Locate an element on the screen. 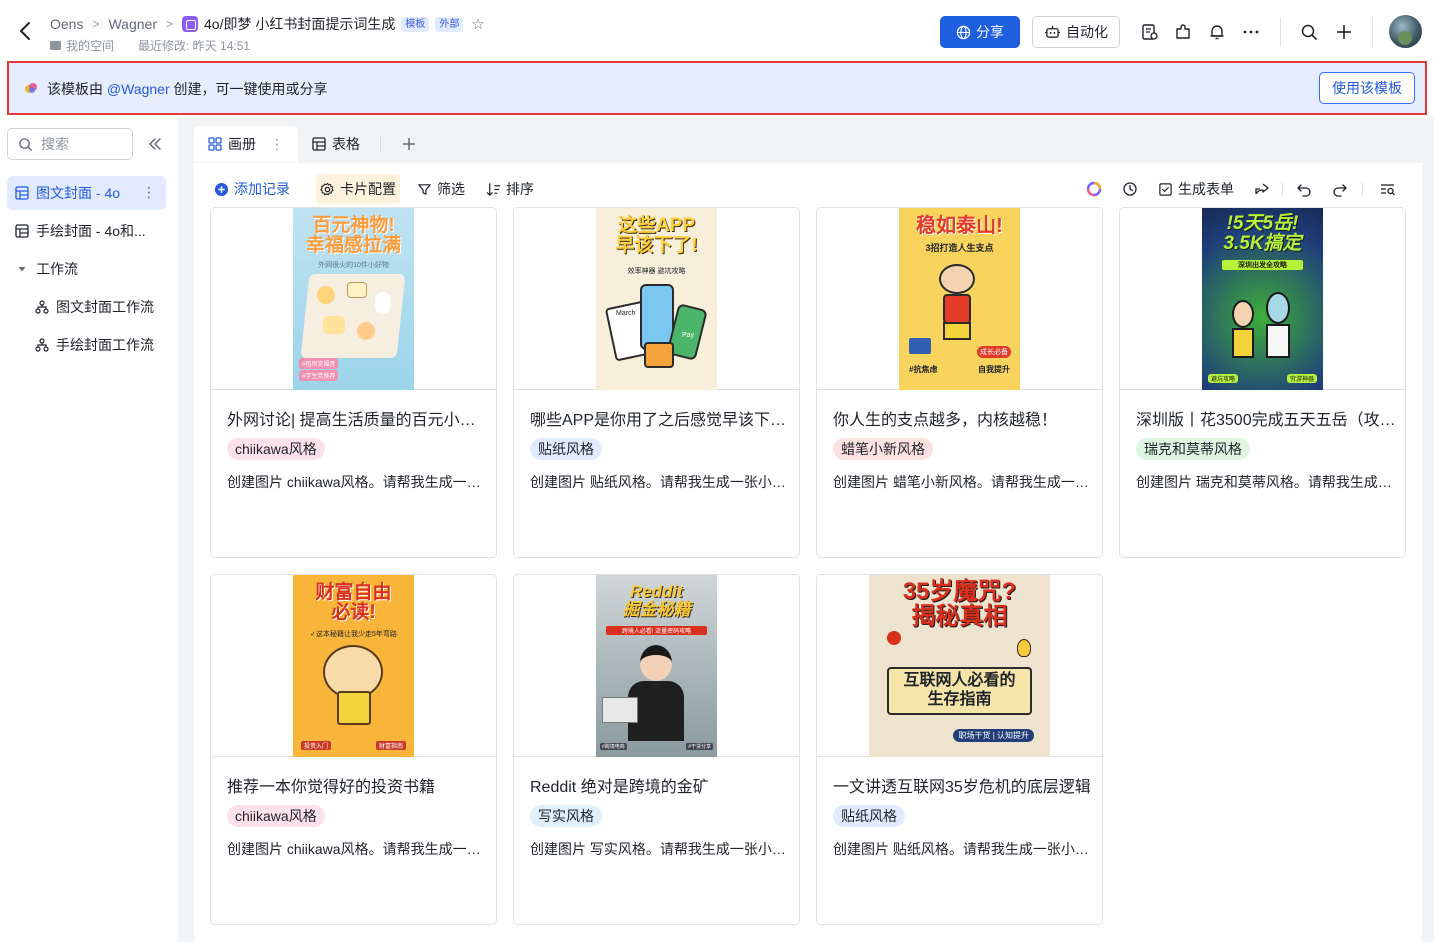 This screenshot has width=1434, height=942. card-description: 创建图片 chiikawa风格。请帮我生成一张小红书封面图 is located at coordinates (356, 849).